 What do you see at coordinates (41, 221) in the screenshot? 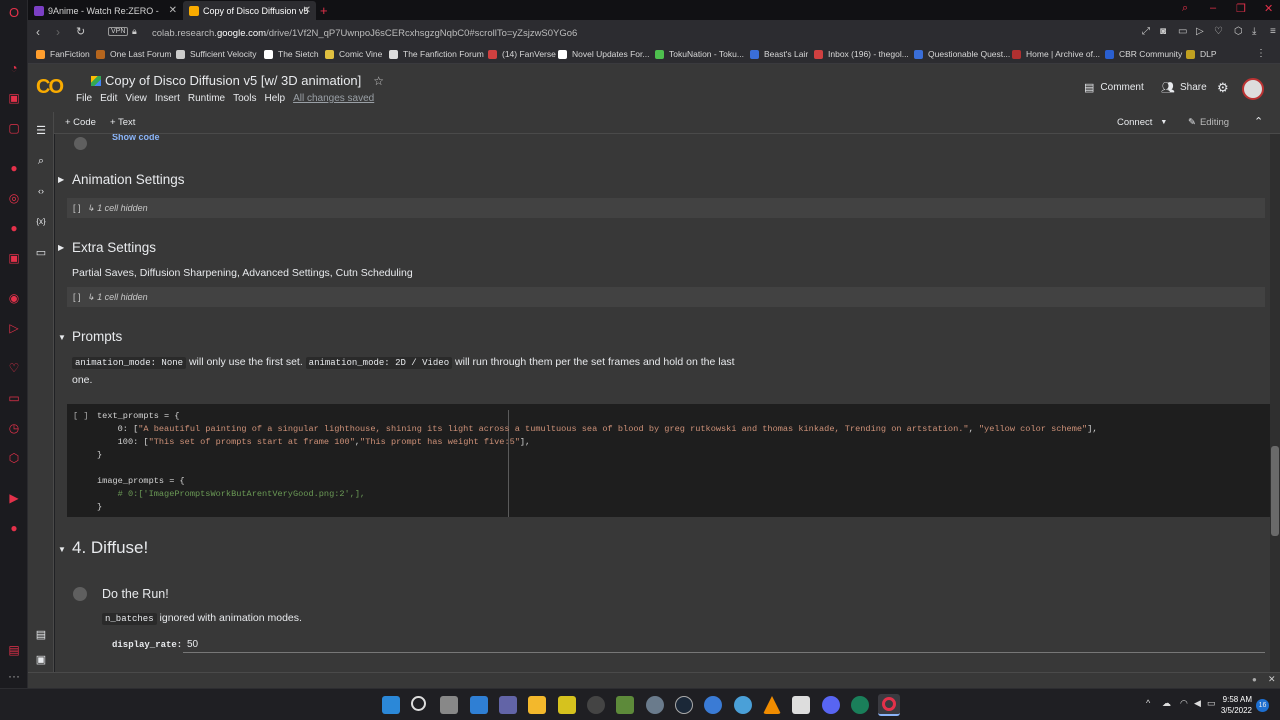
I see `variables-icon: {x}` at bounding box center [41, 221].